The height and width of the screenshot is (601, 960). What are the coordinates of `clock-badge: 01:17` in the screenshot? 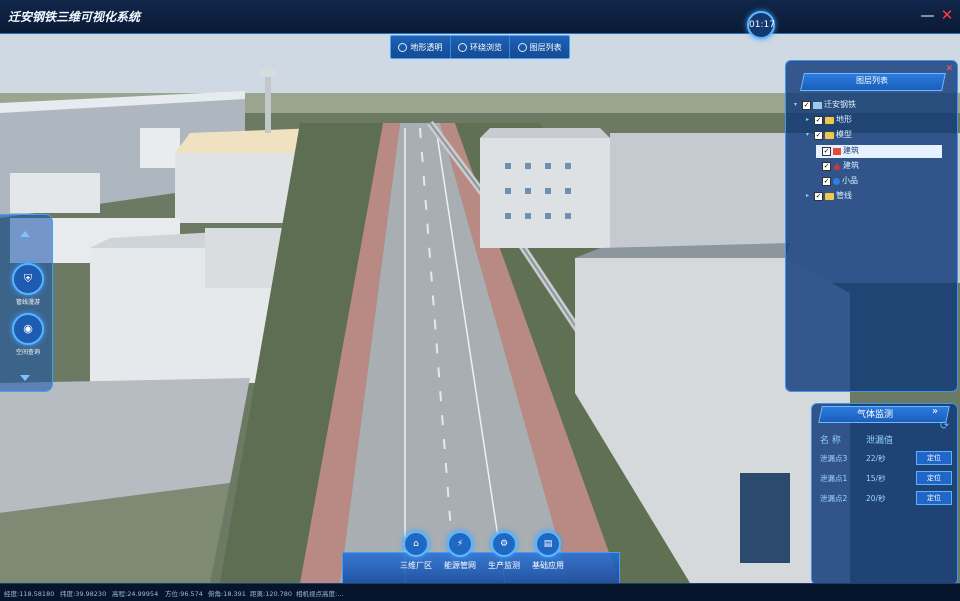 It's located at (761, 25).